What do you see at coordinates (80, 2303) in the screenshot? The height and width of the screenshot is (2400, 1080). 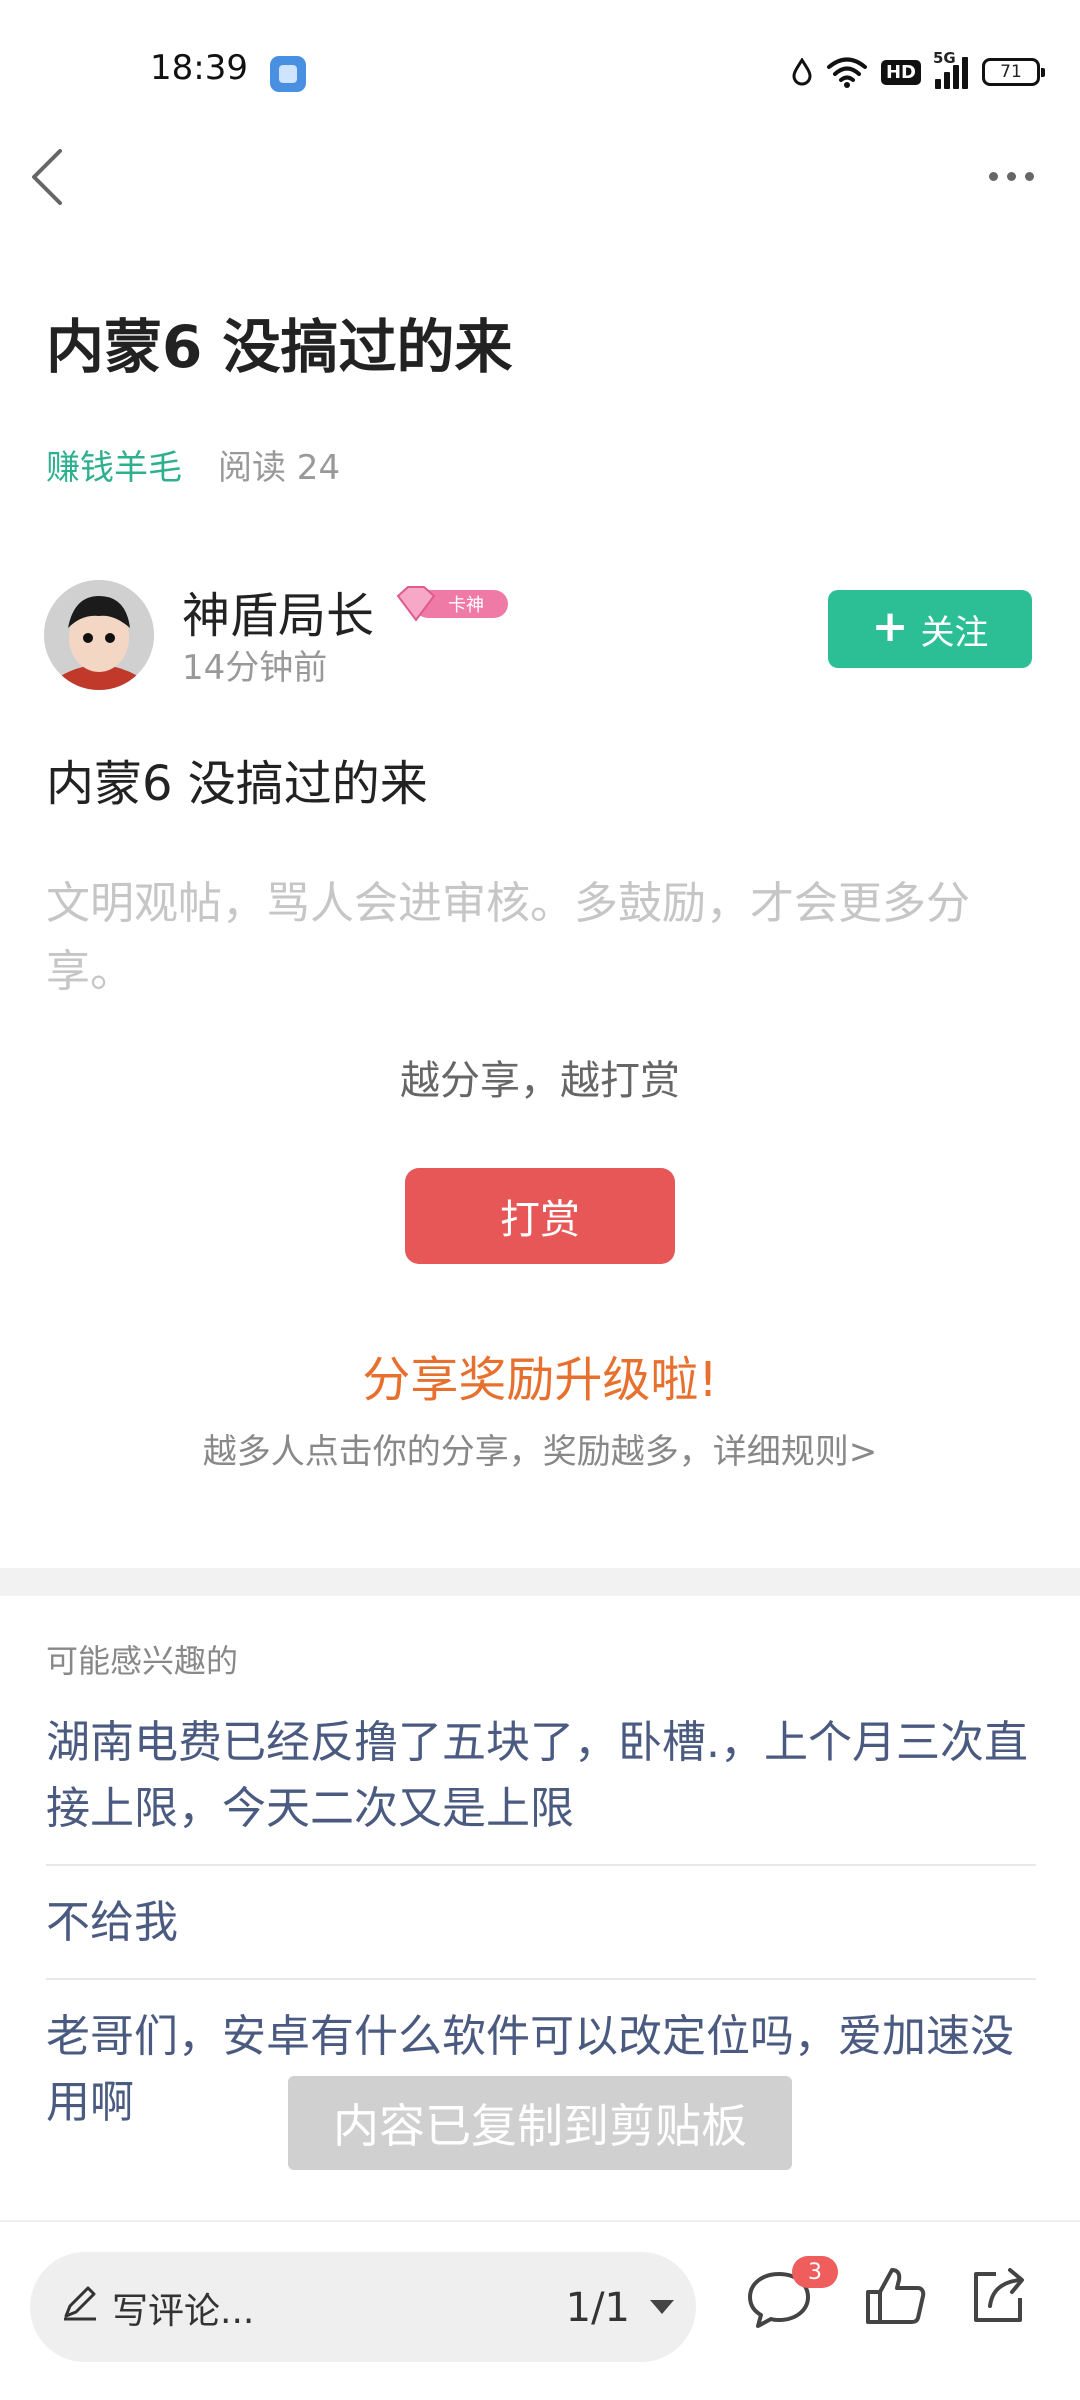 I see `pen-icon` at bounding box center [80, 2303].